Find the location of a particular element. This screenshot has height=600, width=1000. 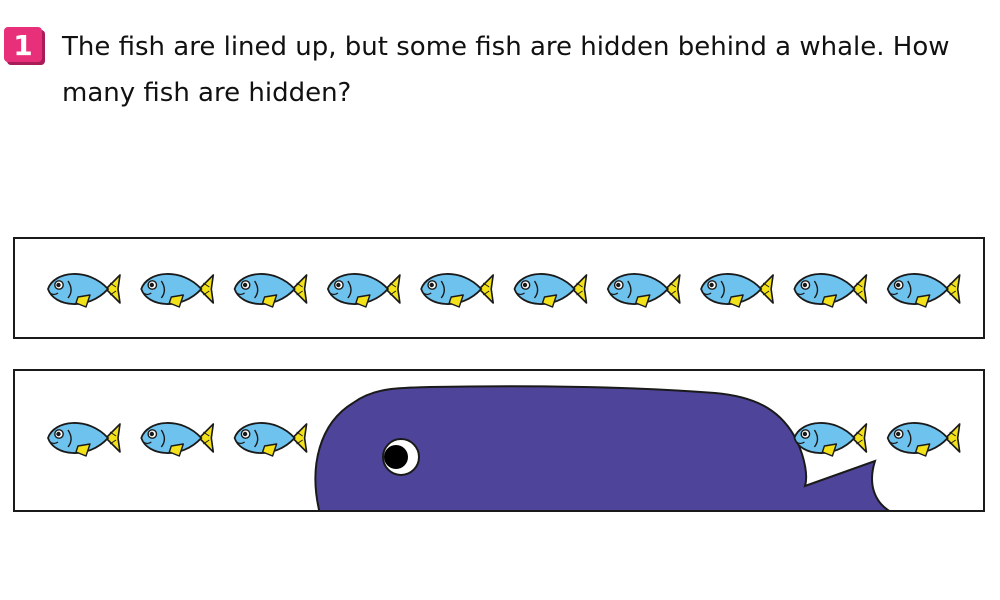

question-number-badge: 1 is located at coordinates (25, 46).